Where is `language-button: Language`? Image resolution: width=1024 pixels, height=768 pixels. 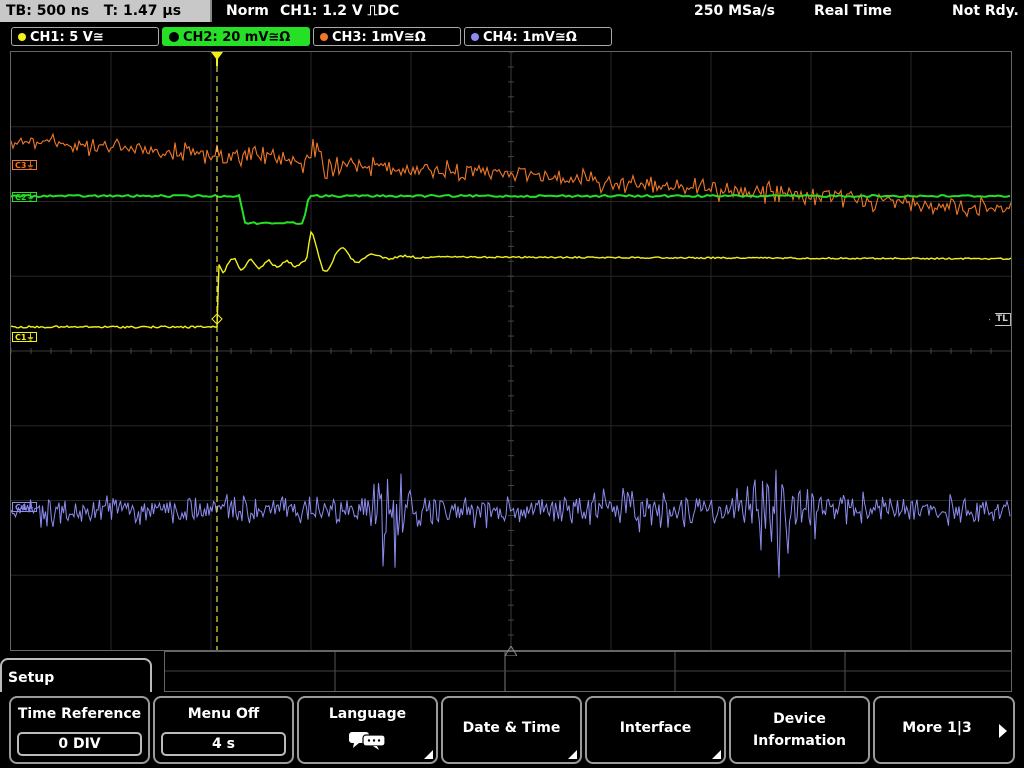 language-button: Language is located at coordinates (367, 730).